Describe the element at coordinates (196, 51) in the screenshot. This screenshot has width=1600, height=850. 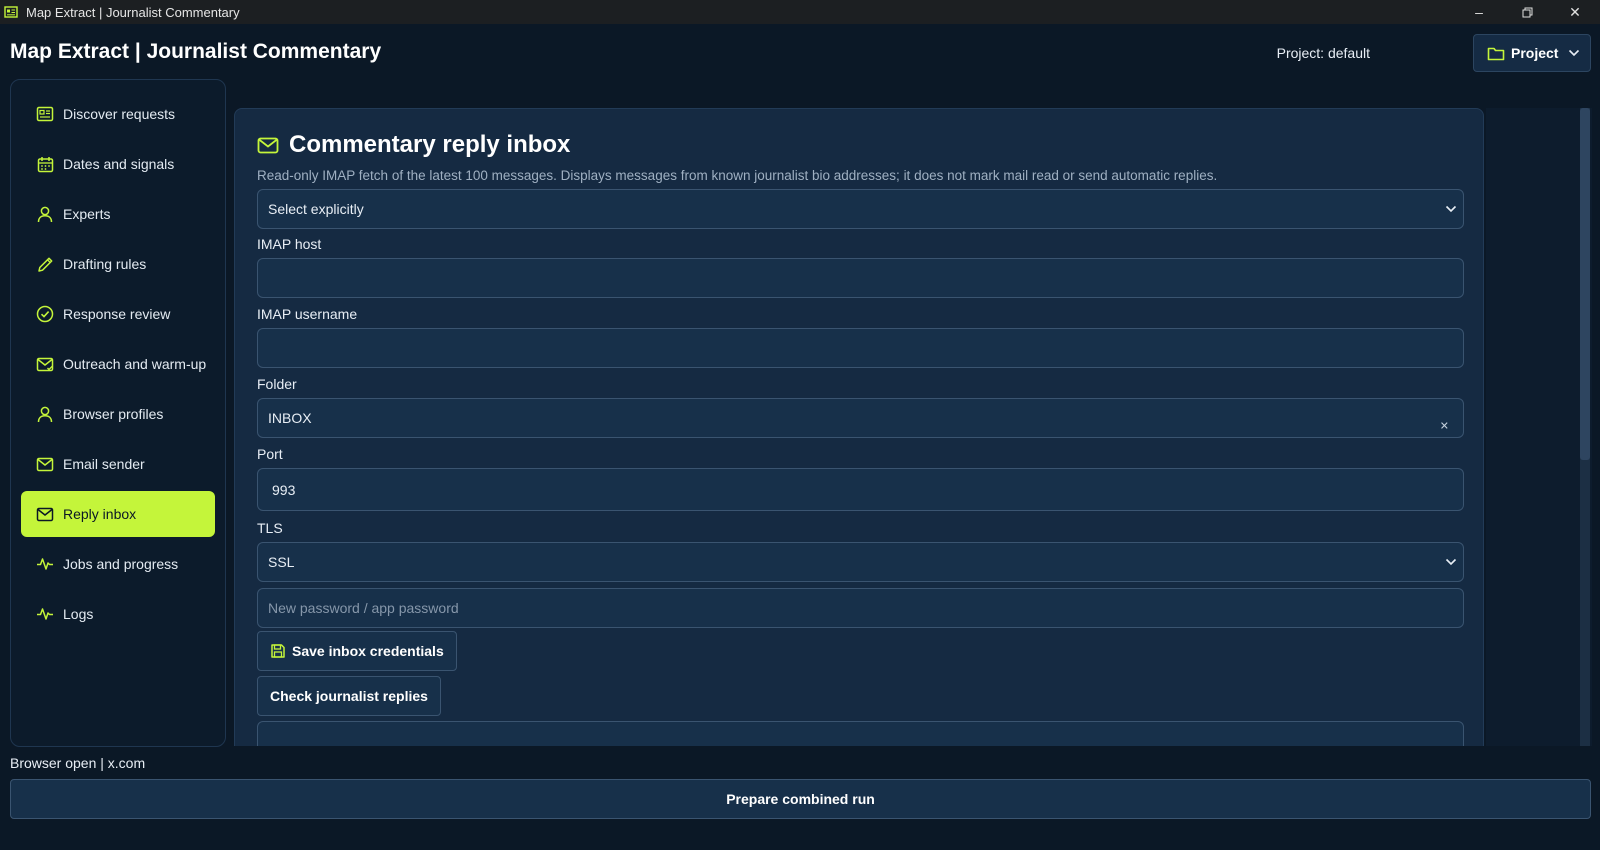
I see `app-title: Map Extract | Journalist Commentary` at that location.